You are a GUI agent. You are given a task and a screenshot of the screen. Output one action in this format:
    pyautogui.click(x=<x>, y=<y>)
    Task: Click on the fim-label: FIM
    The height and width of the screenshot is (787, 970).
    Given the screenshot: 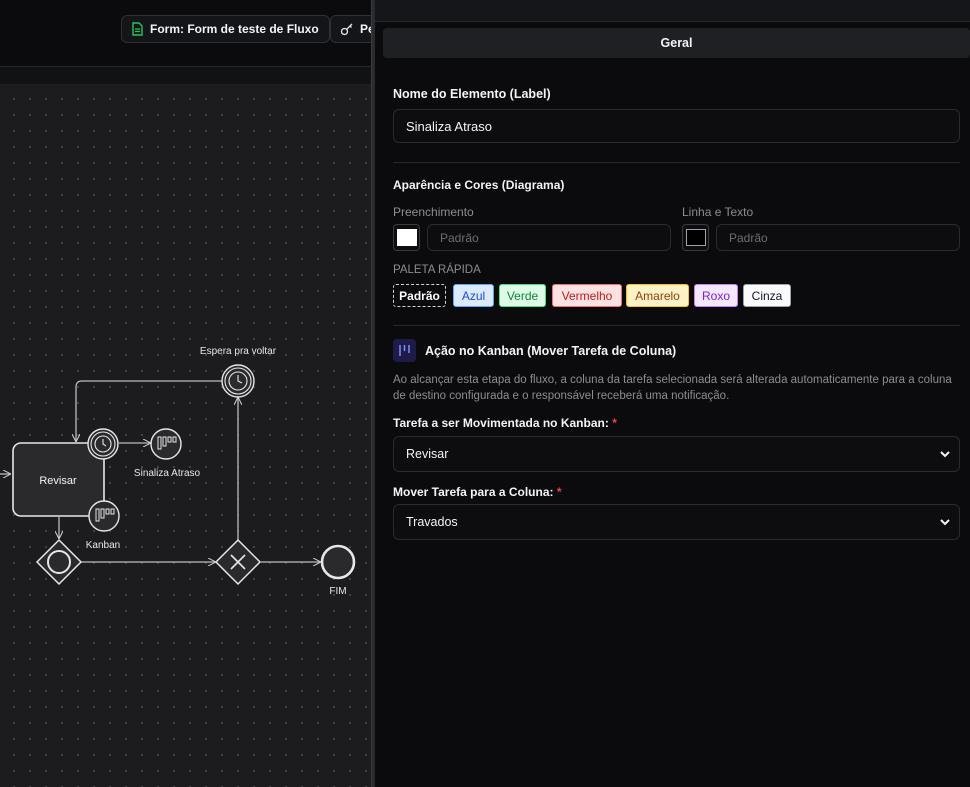 What is the action you would take?
    pyautogui.click(x=337, y=591)
    